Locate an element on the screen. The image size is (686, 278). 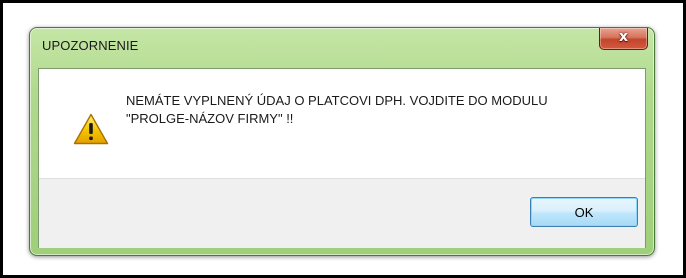
warning-icon is located at coordinates (91, 129).